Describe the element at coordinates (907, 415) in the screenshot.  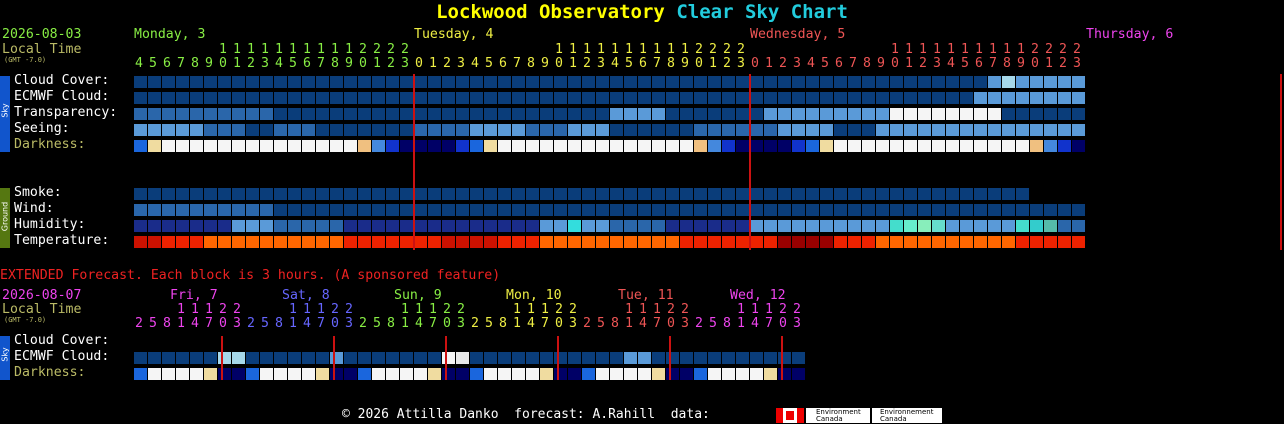
I see `logo2-text: Environnement Canada` at that location.